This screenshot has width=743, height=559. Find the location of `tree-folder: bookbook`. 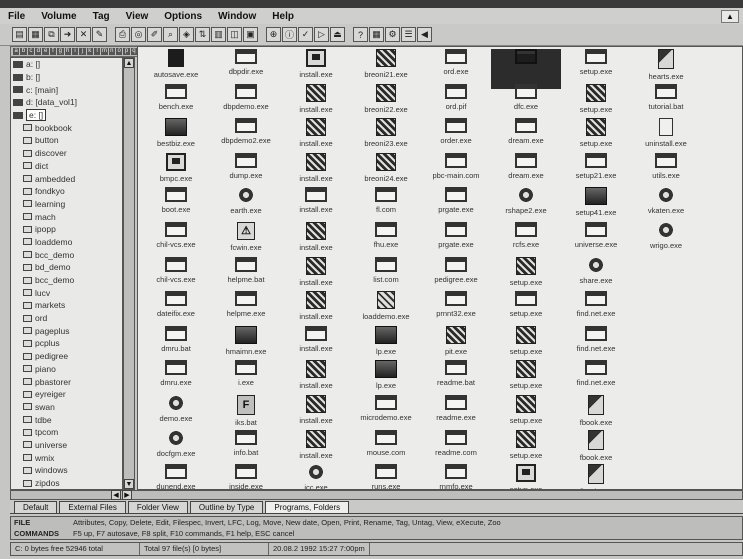

tree-folder: bookbook is located at coordinates (66, 127).